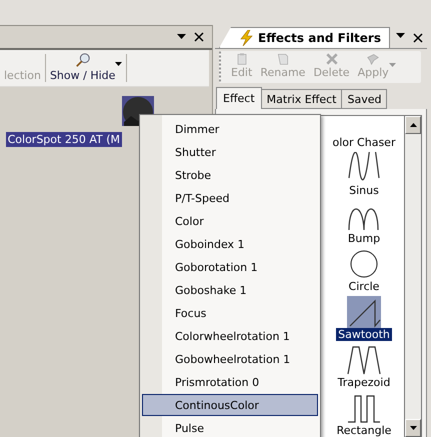 This screenshot has width=431, height=437. I want to click on menu-item: Prismrotation 0, so click(230, 382).